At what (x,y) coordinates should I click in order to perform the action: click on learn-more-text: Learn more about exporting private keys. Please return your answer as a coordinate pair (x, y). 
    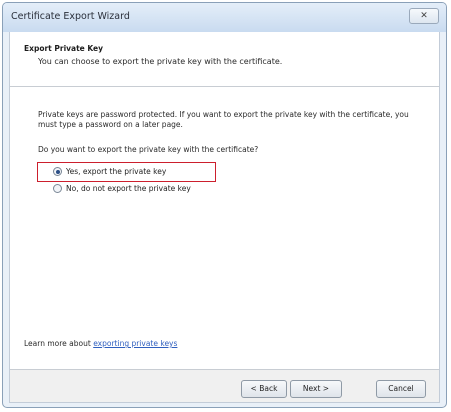
    Looking at the image, I should click on (100, 343).